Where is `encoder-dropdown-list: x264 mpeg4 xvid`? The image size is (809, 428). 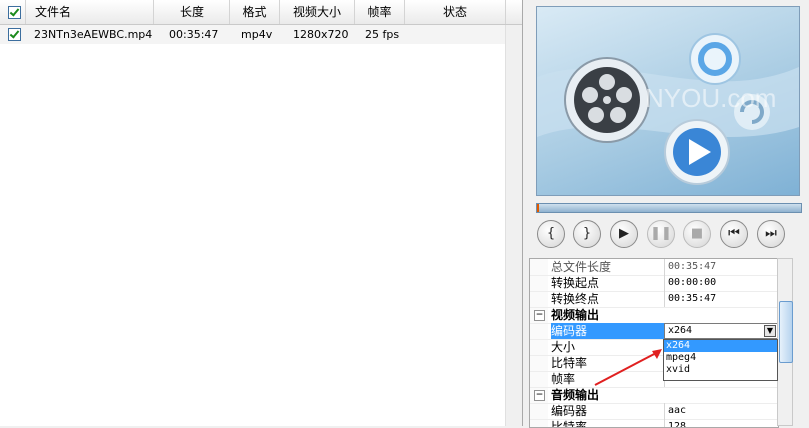 encoder-dropdown-list: x264 mpeg4 xvid is located at coordinates (720, 360).